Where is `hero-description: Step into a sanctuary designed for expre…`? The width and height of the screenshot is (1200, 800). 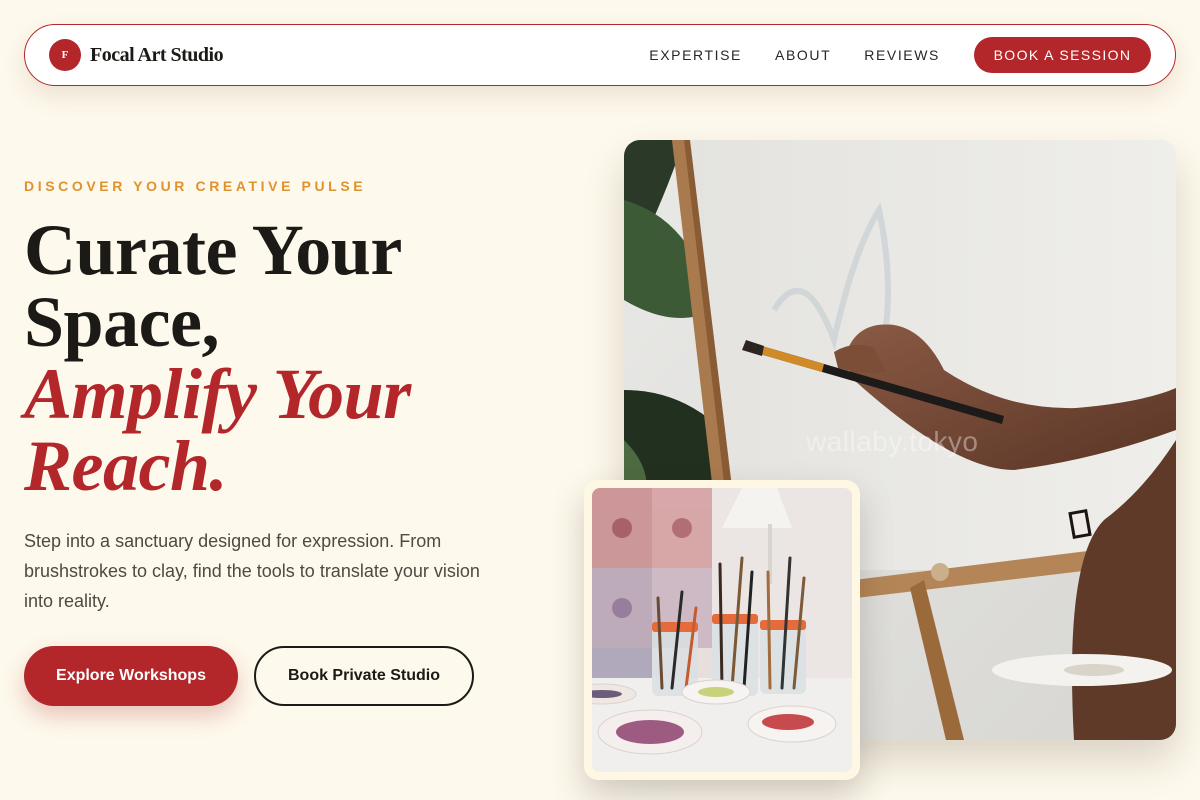 hero-description: Step into a sanctuary designed for expre… is located at coordinates (252, 571).